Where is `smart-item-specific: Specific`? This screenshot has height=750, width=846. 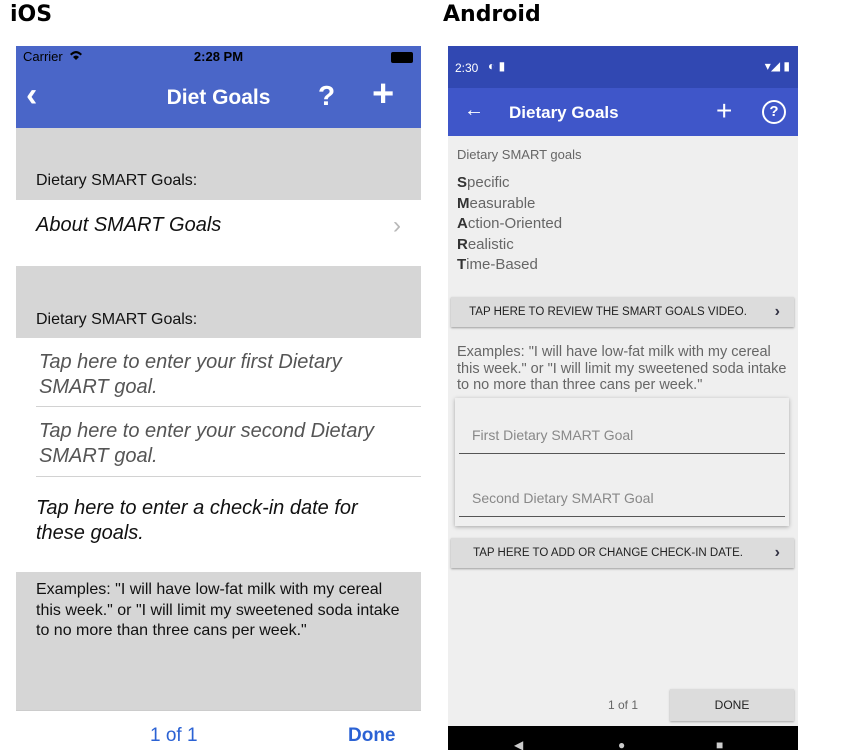
smart-item-specific: Specific is located at coordinates (483, 182).